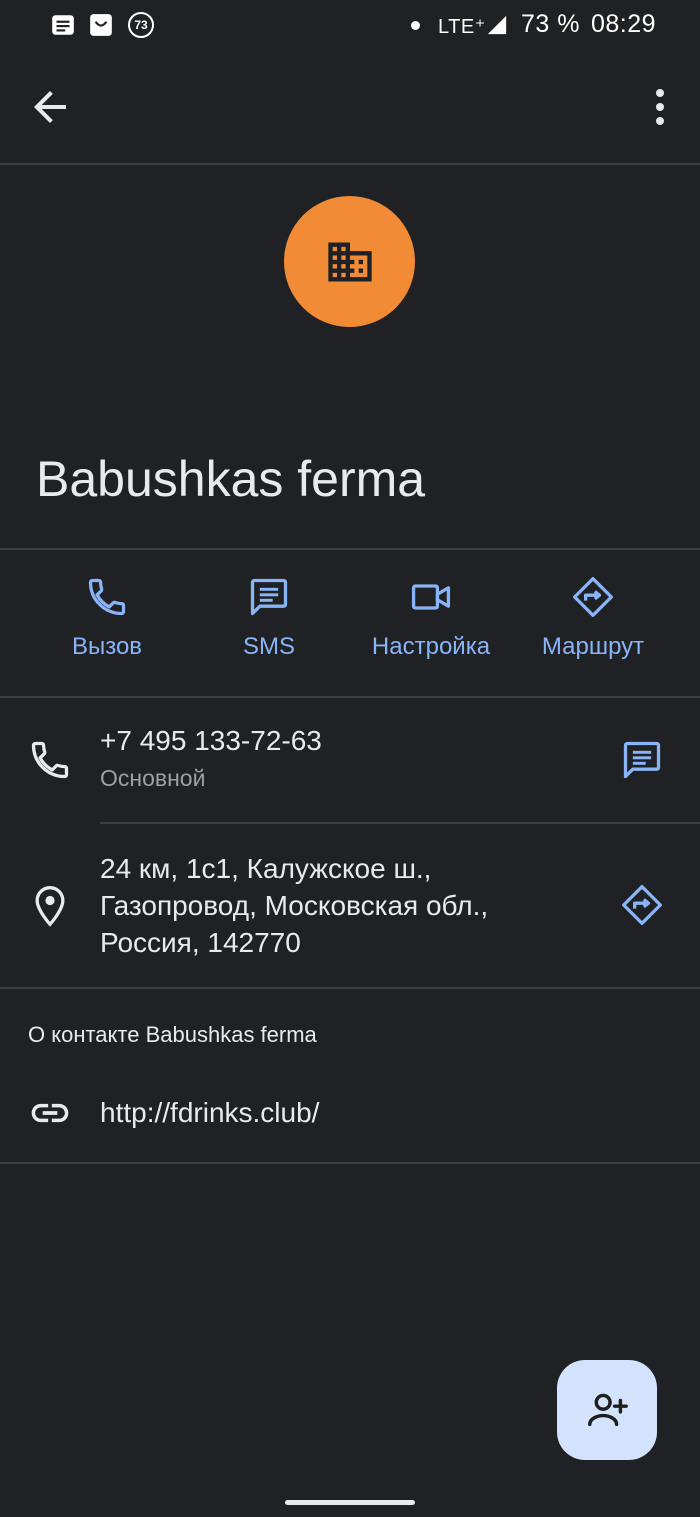  Describe the element at coordinates (431, 625) in the screenshot. I see `video-action-button: Настройка` at that location.